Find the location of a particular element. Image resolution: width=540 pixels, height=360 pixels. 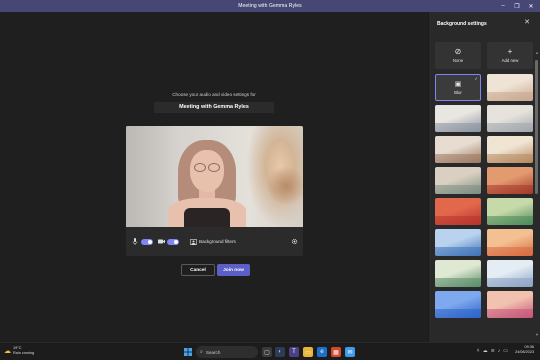

camera-toggle is located at coordinates (173, 241).